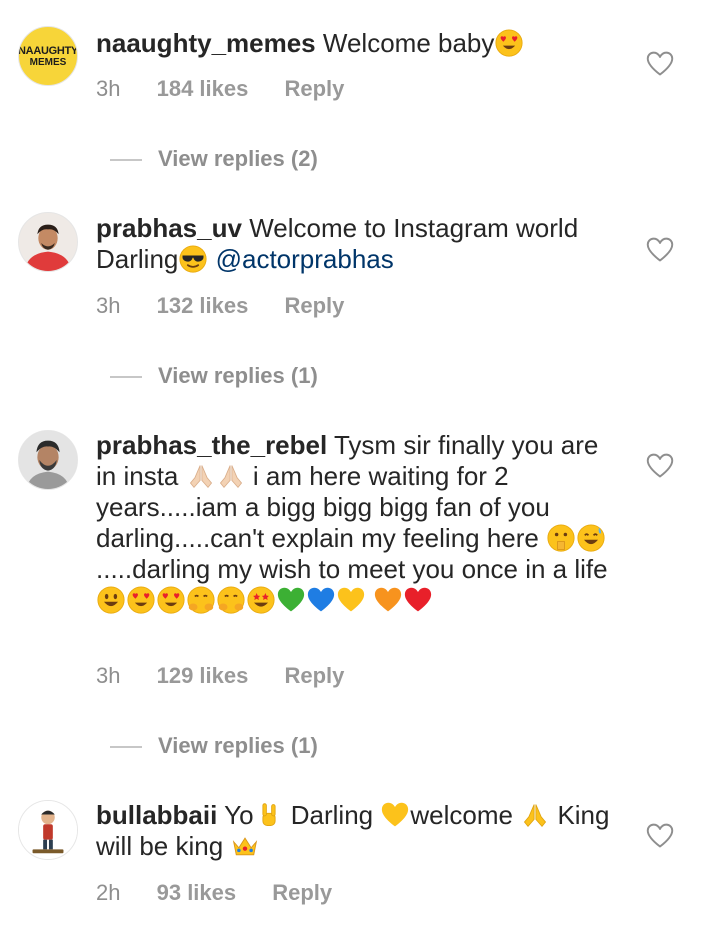  What do you see at coordinates (408, 43) in the screenshot?
I see `comment-text: Welcome baby` at bounding box center [408, 43].